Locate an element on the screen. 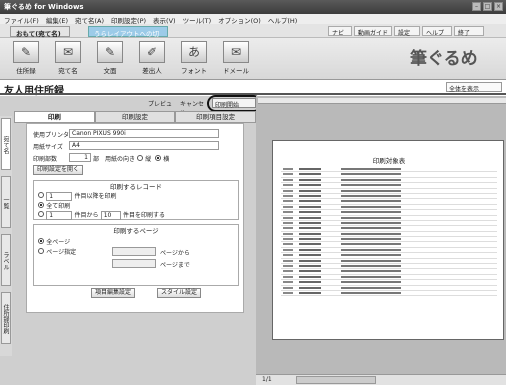  vtab-list: 一覧 is located at coordinates (6, 202).